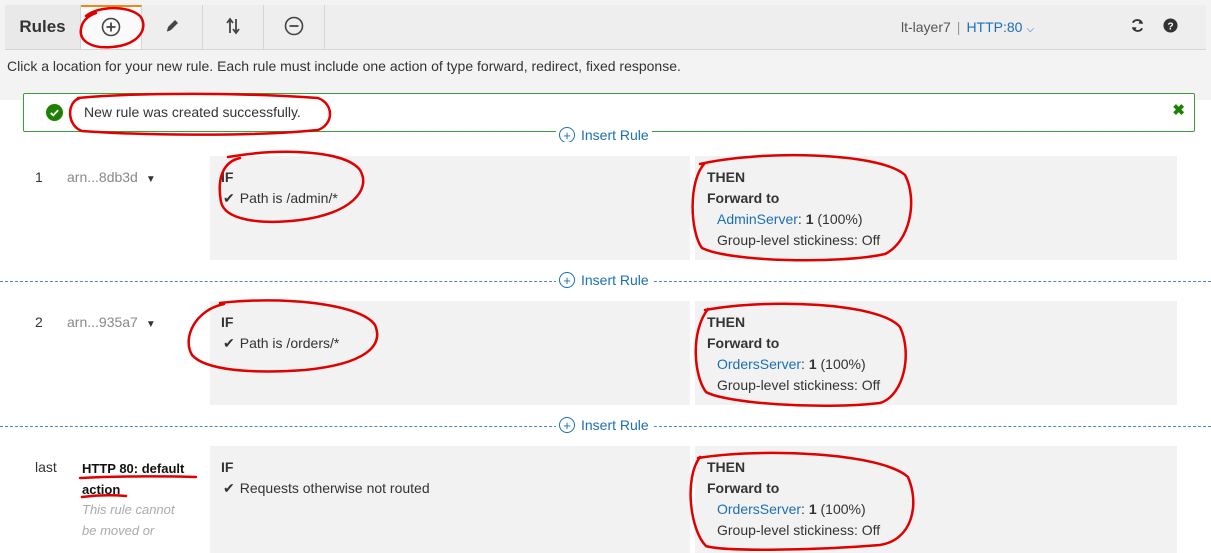  Describe the element at coordinates (118, 530) in the screenshot. I see `default-rule-note-line2: be moved or` at that location.